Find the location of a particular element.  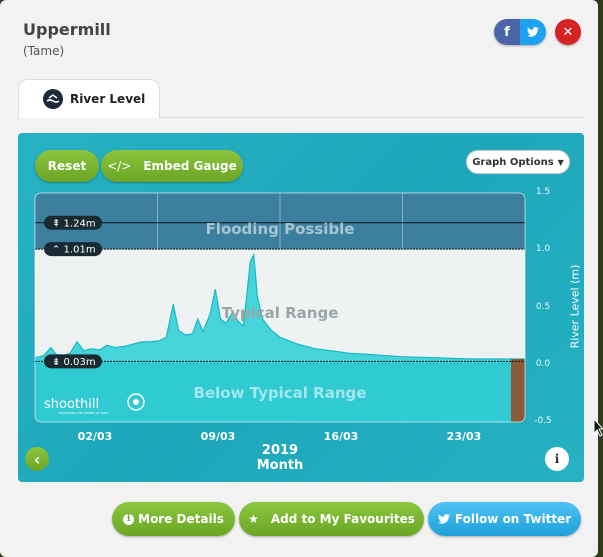

follow-twitter-button: Follow on Twitter is located at coordinates (504, 519).